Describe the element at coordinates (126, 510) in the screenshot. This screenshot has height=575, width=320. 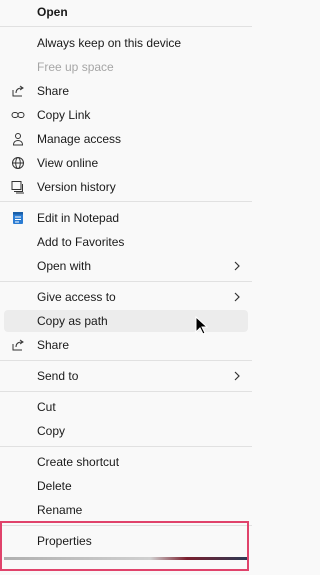
I see `menu-item-rename: Rename` at that location.